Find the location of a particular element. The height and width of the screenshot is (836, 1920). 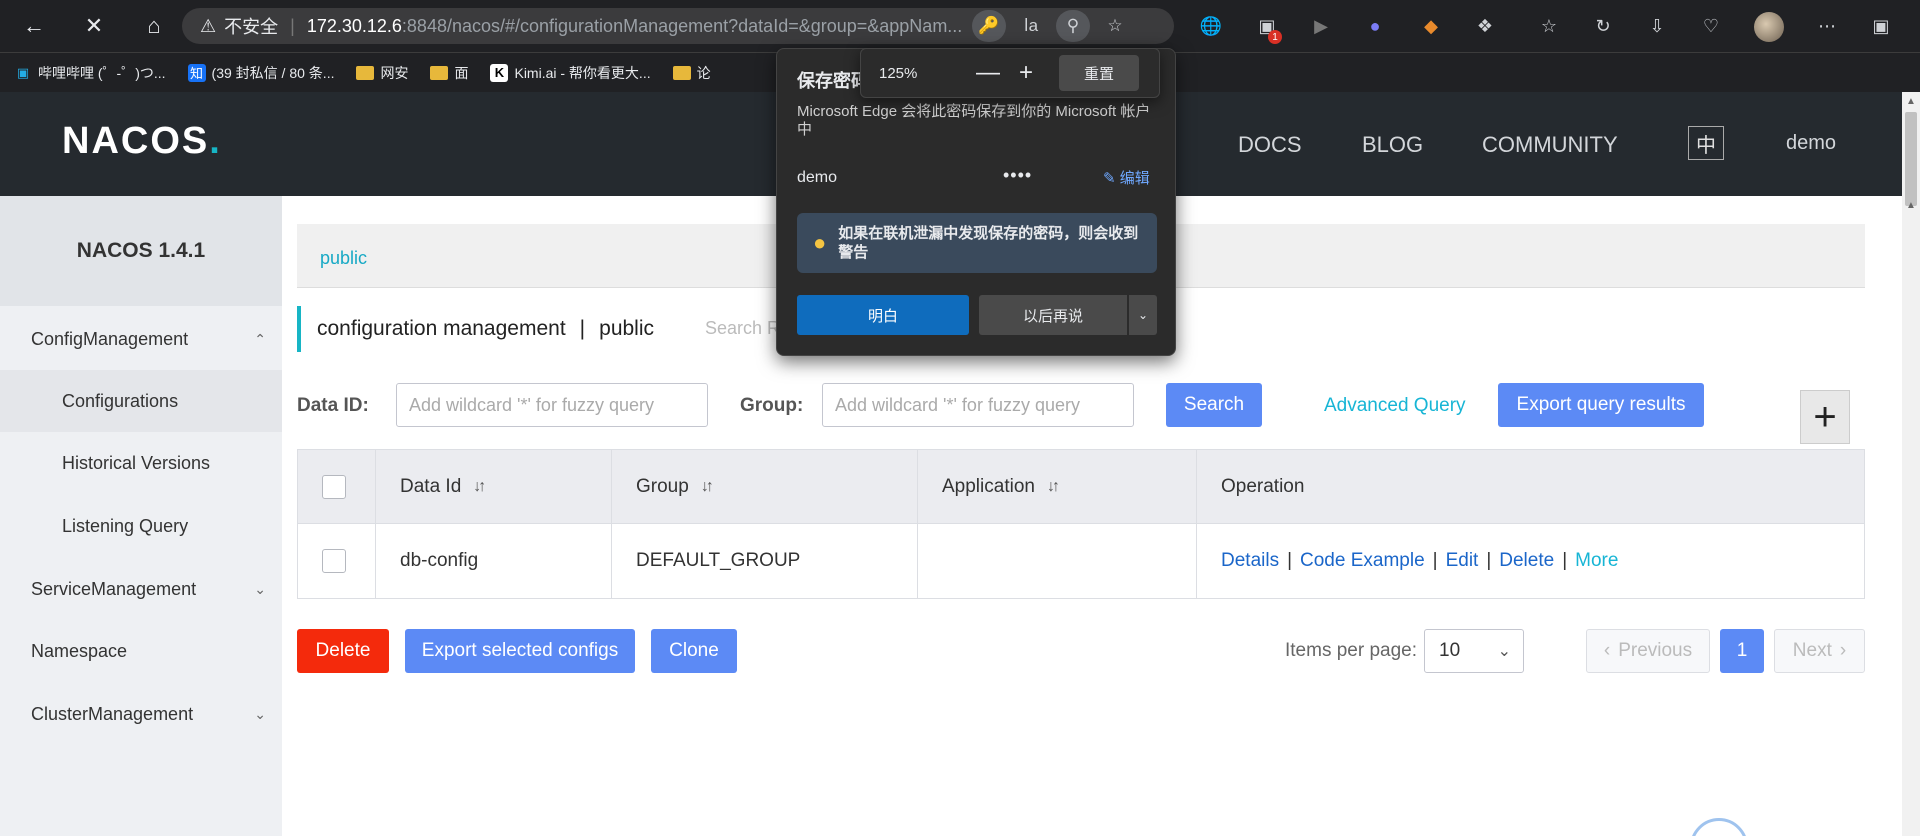

sidebar-item-namespace: Namespace is located at coordinates (141, 651).